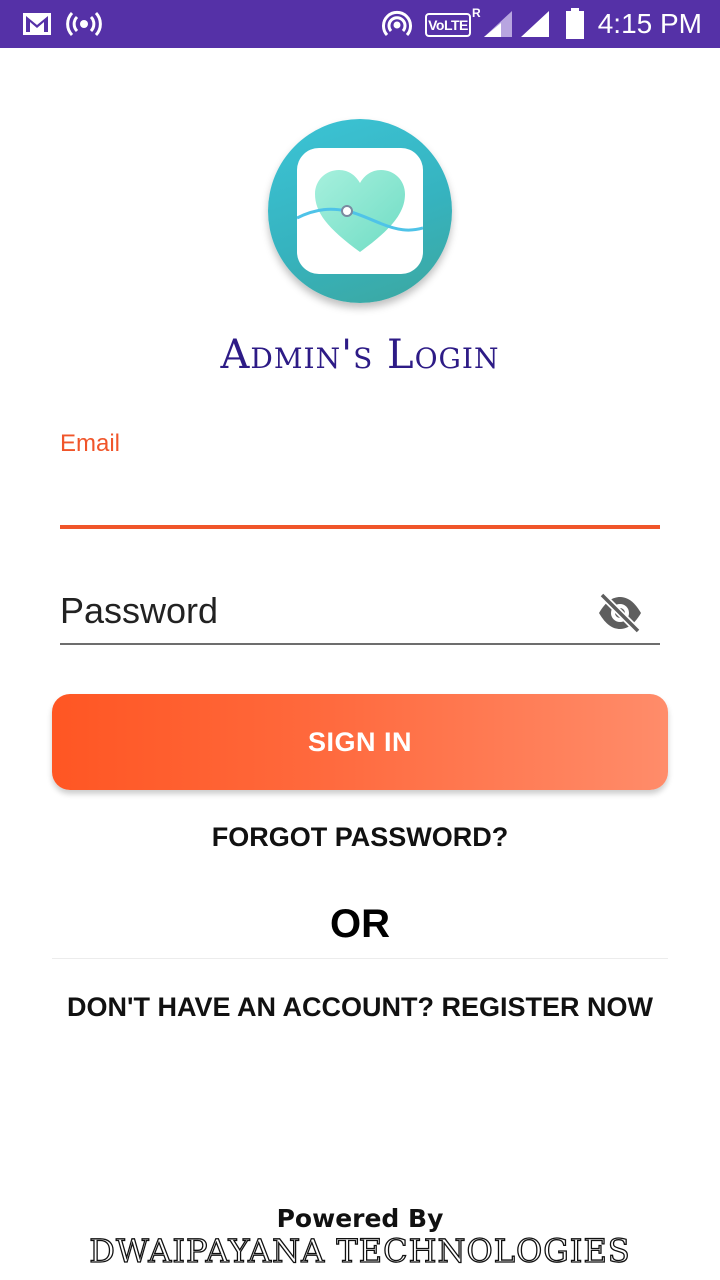 This screenshot has height=1280, width=720. What do you see at coordinates (360, 837) in the screenshot?
I see `forgot-password-link: FORGOT PASSWORD?` at bounding box center [360, 837].